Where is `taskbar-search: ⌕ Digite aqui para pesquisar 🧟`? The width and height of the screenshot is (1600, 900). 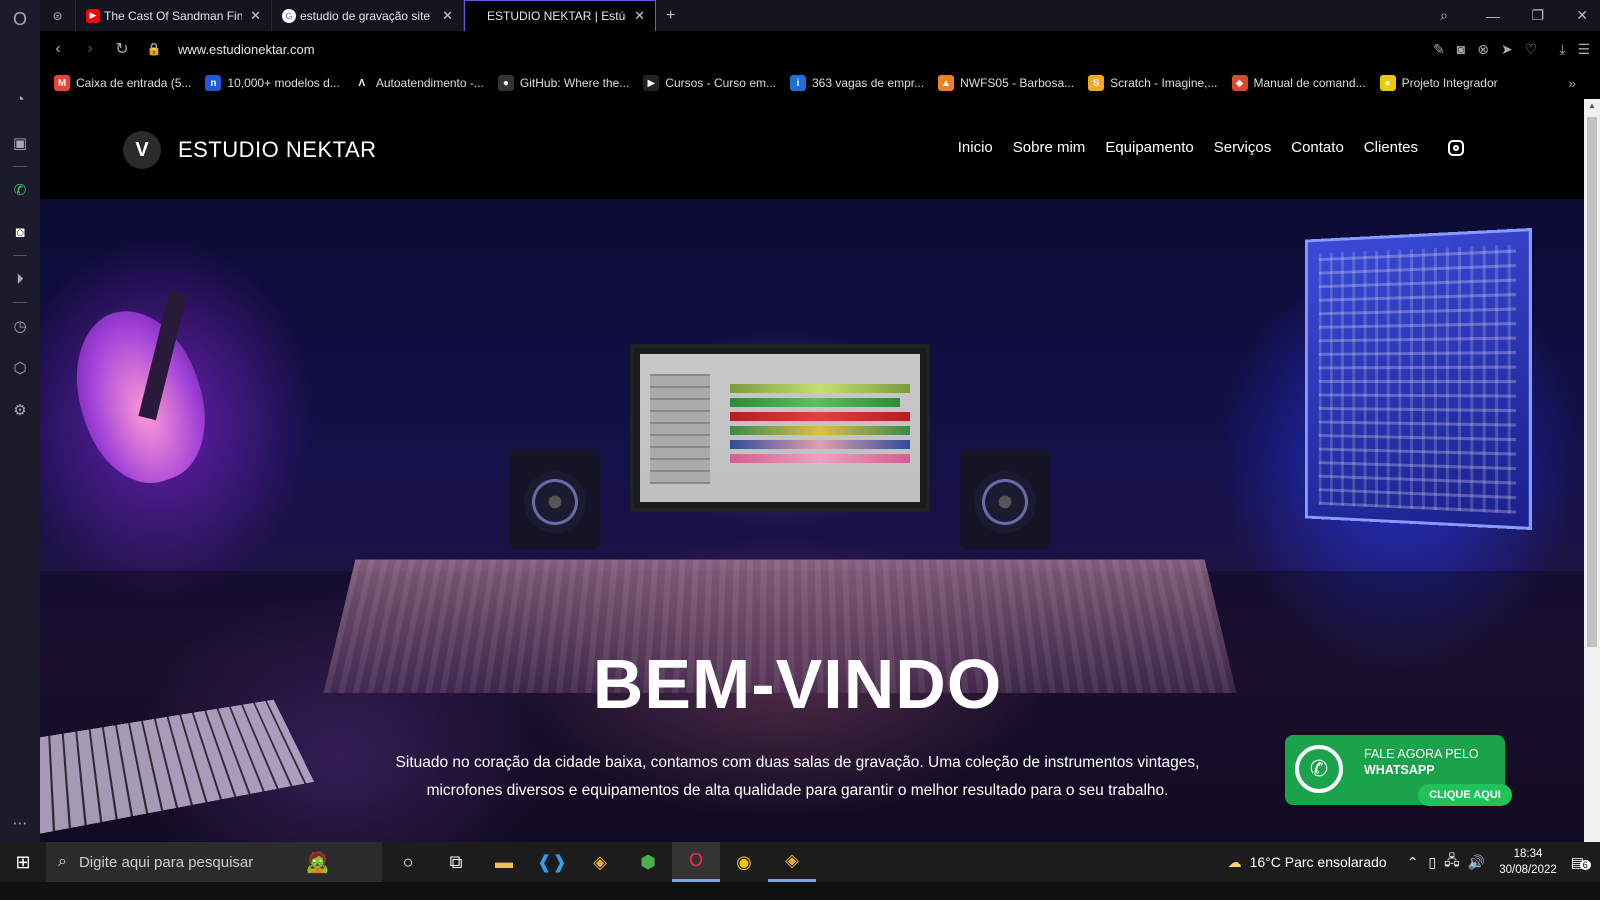 taskbar-search: ⌕ Digite aqui para pesquisar 🧟 is located at coordinates (214, 862).